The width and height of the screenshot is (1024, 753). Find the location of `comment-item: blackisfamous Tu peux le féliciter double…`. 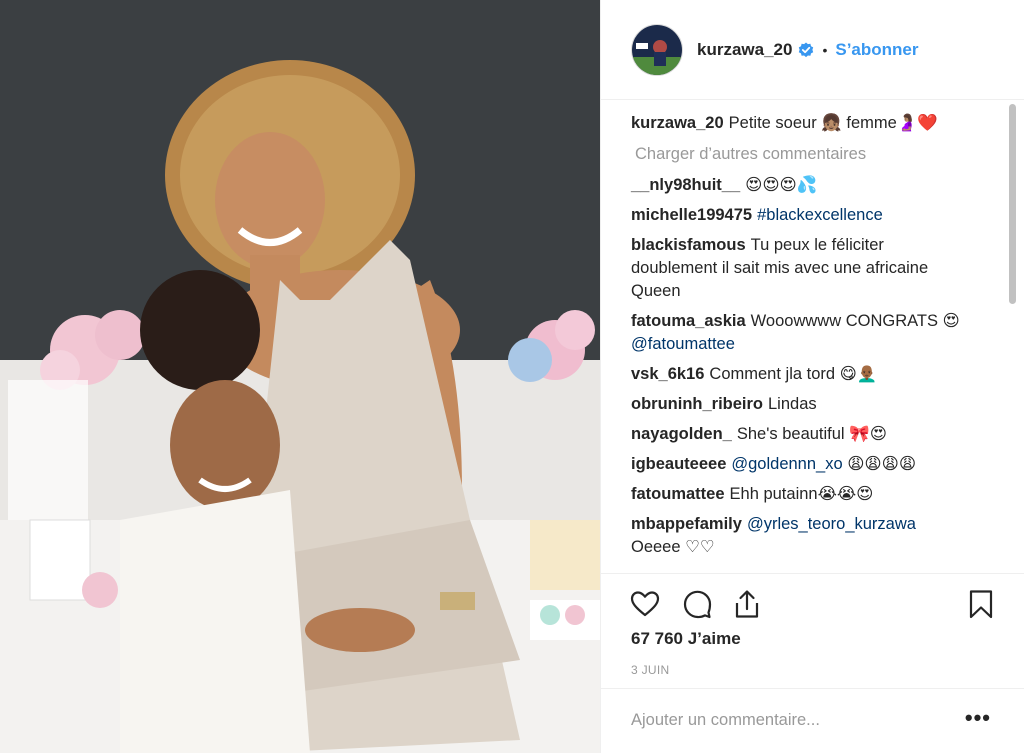

comment-item: blackisfamous Tu peux le féliciter double… is located at coordinates (801, 268).